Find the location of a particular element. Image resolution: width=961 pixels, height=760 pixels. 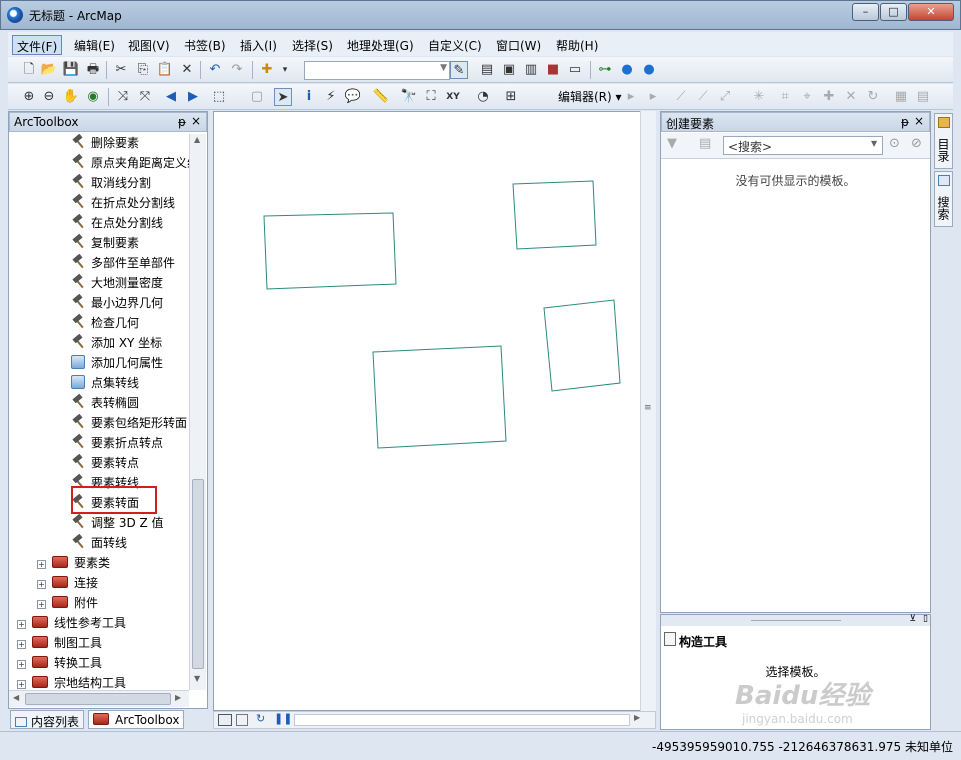

forward-extent-icon: ▶ is located at coordinates (193, 97).